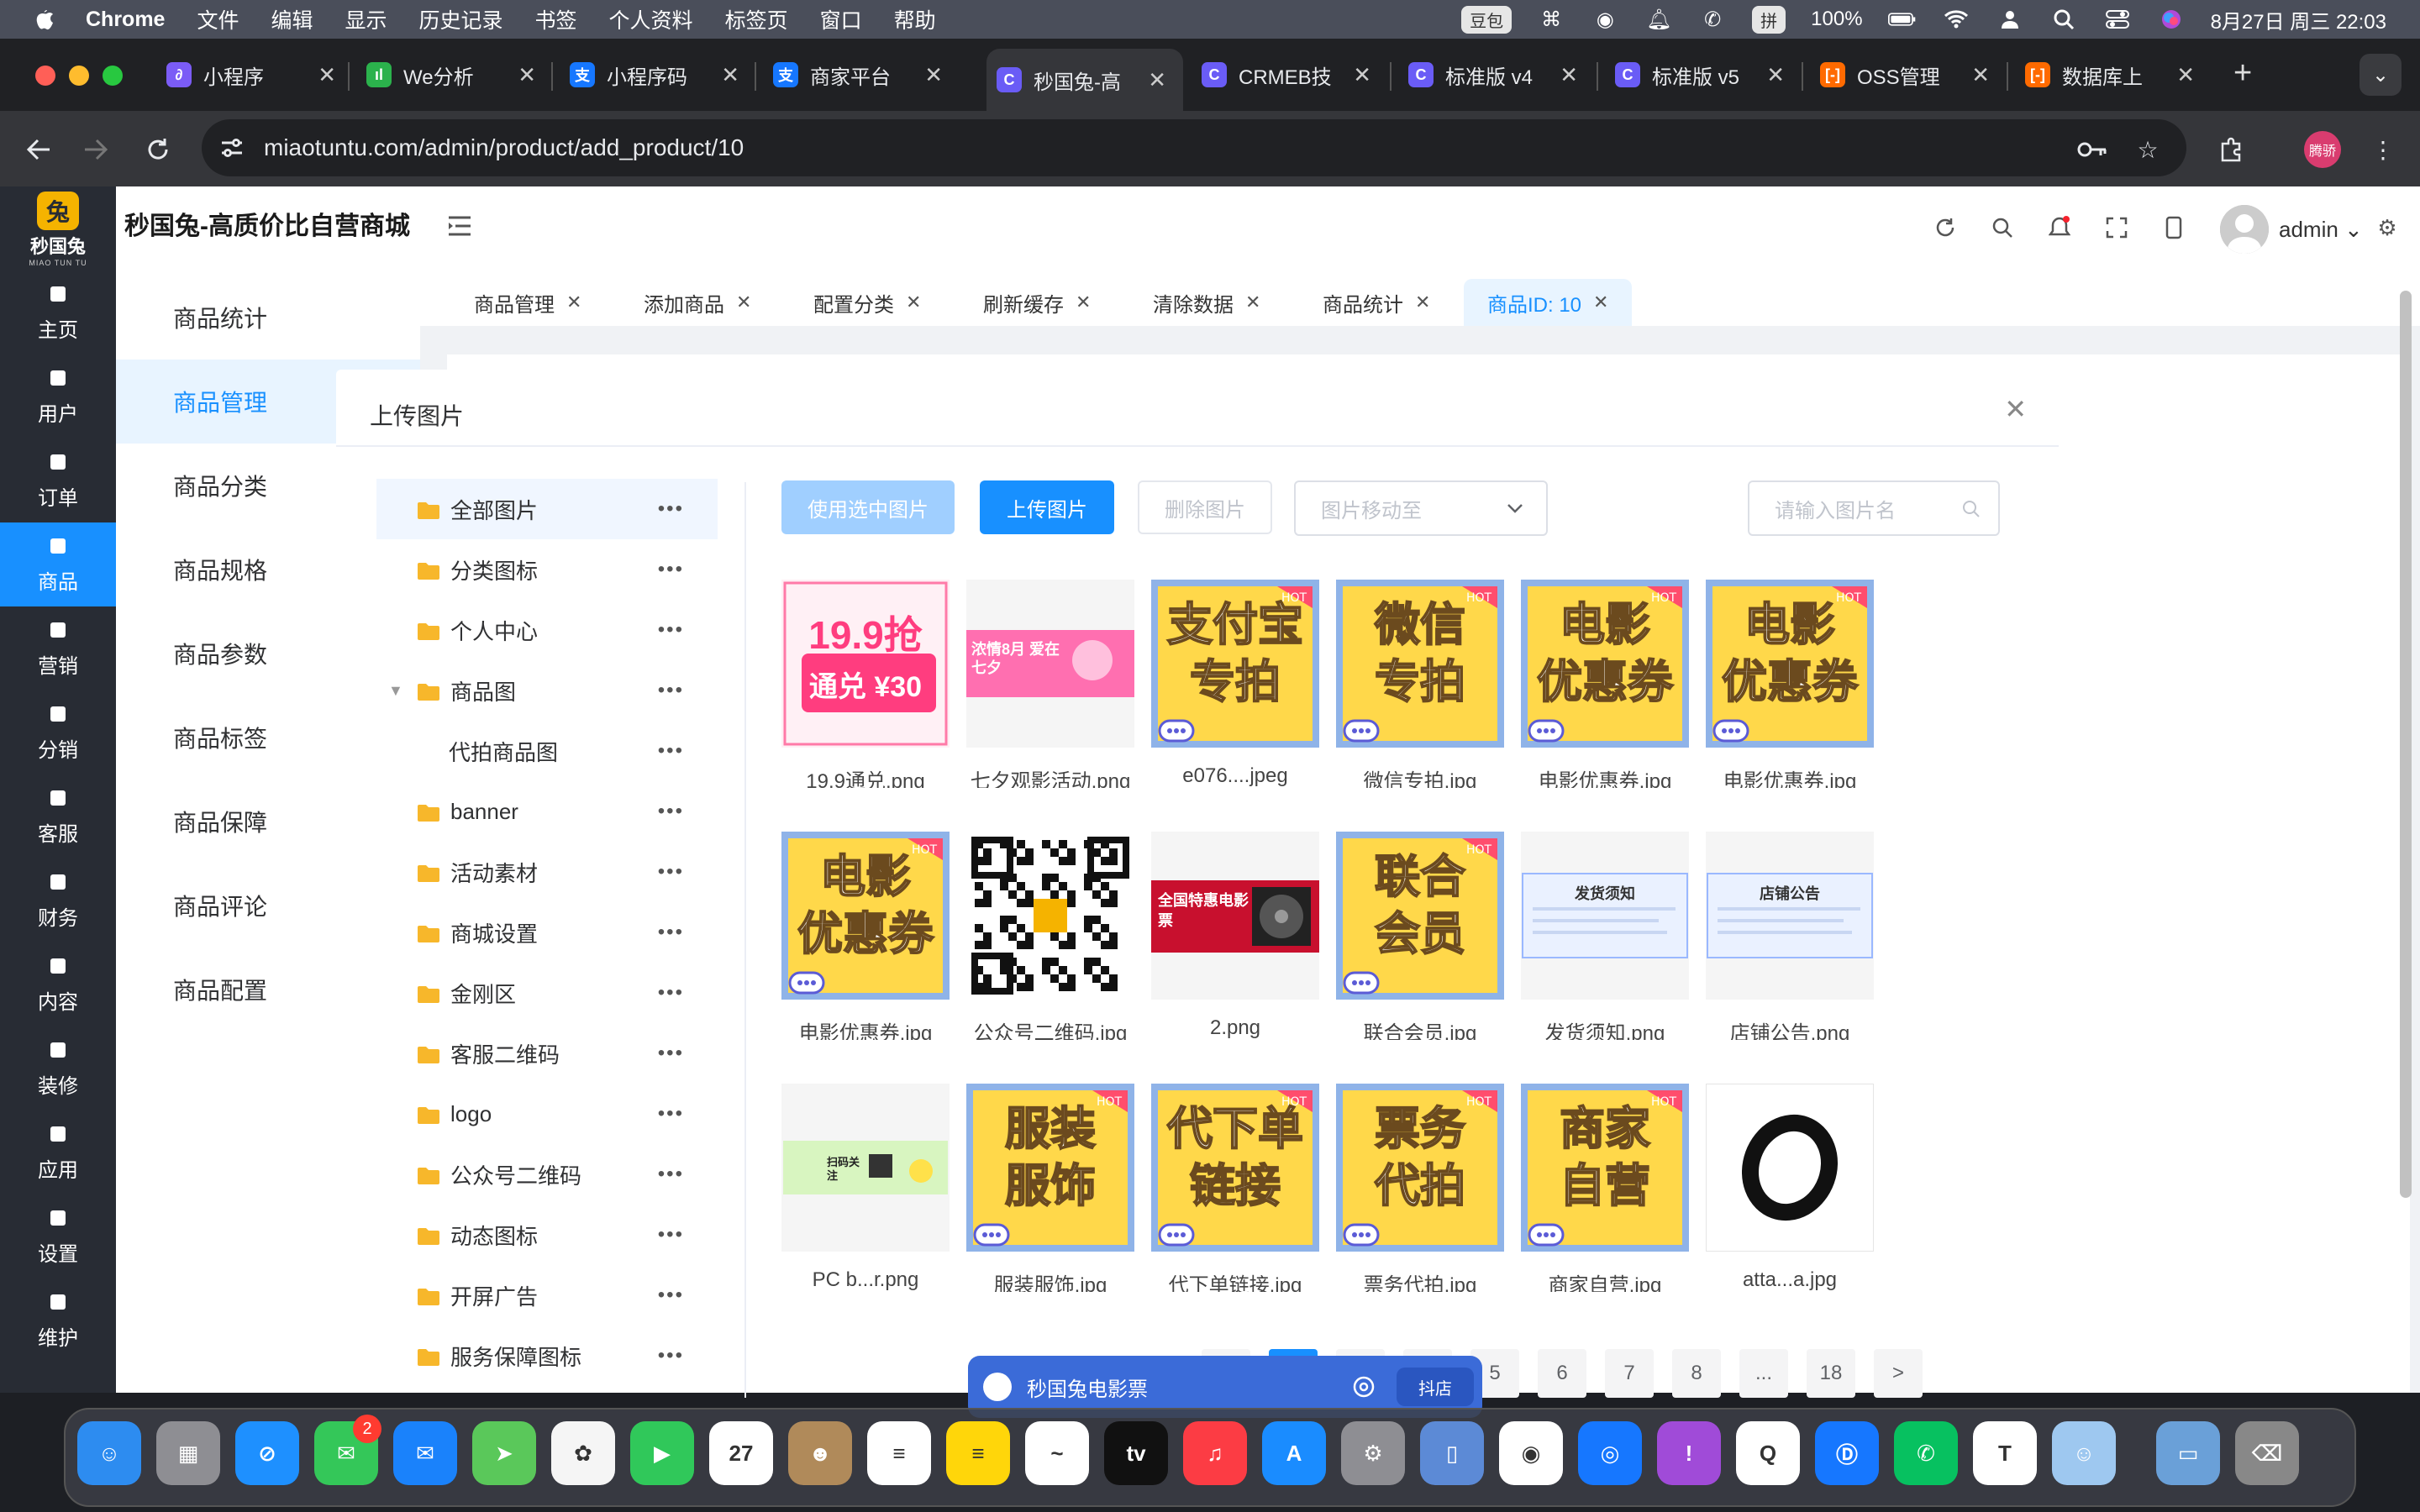 Image resolution: width=2420 pixels, height=1512 pixels. I want to click on page-tab: 商品ID: 10 ✕, so click(1548, 302).